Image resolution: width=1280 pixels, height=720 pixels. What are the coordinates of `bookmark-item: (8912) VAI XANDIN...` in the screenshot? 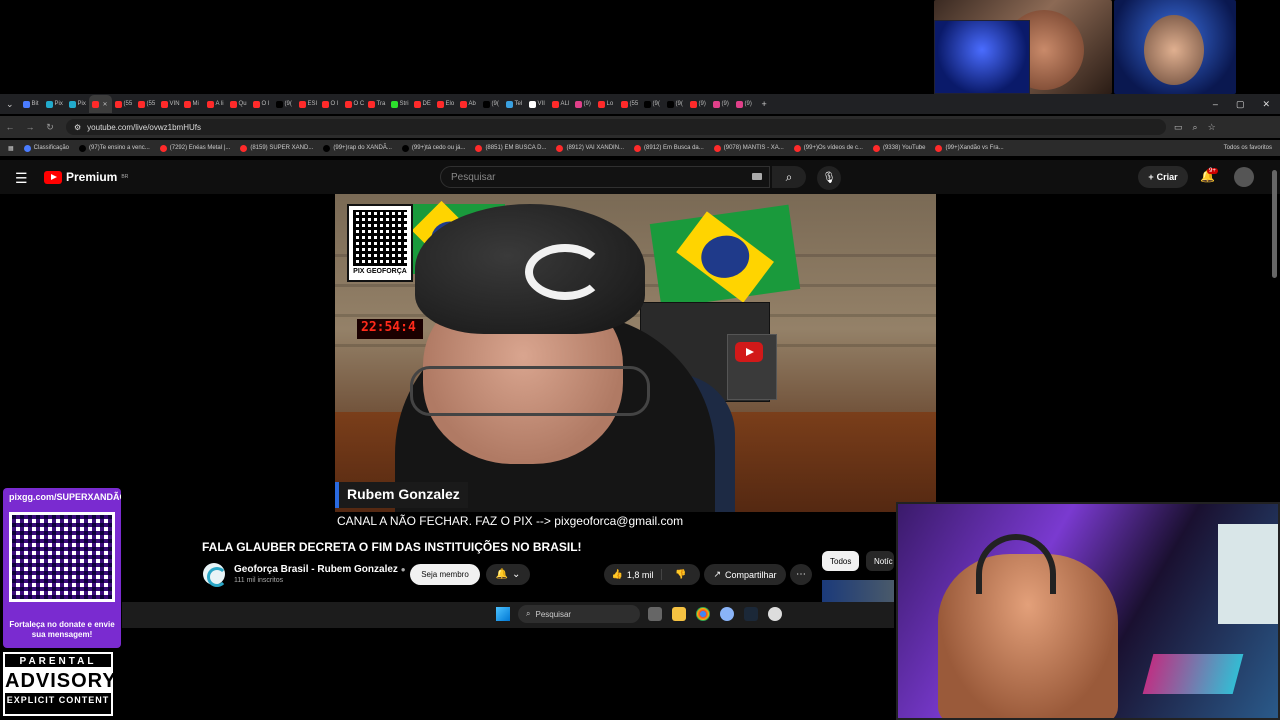 It's located at (590, 148).